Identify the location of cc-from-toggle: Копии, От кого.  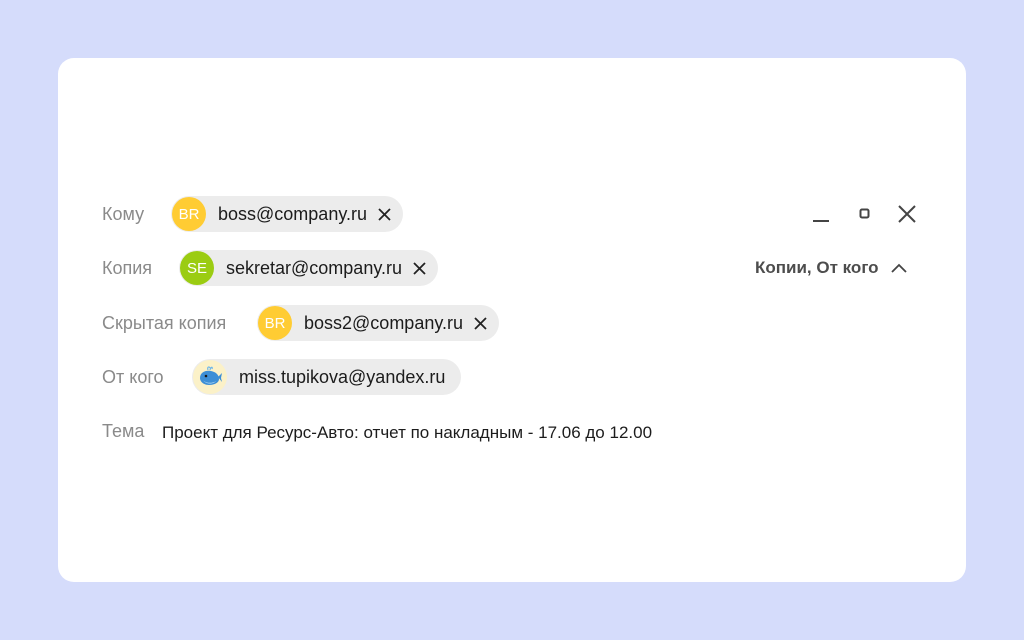
(831, 268).